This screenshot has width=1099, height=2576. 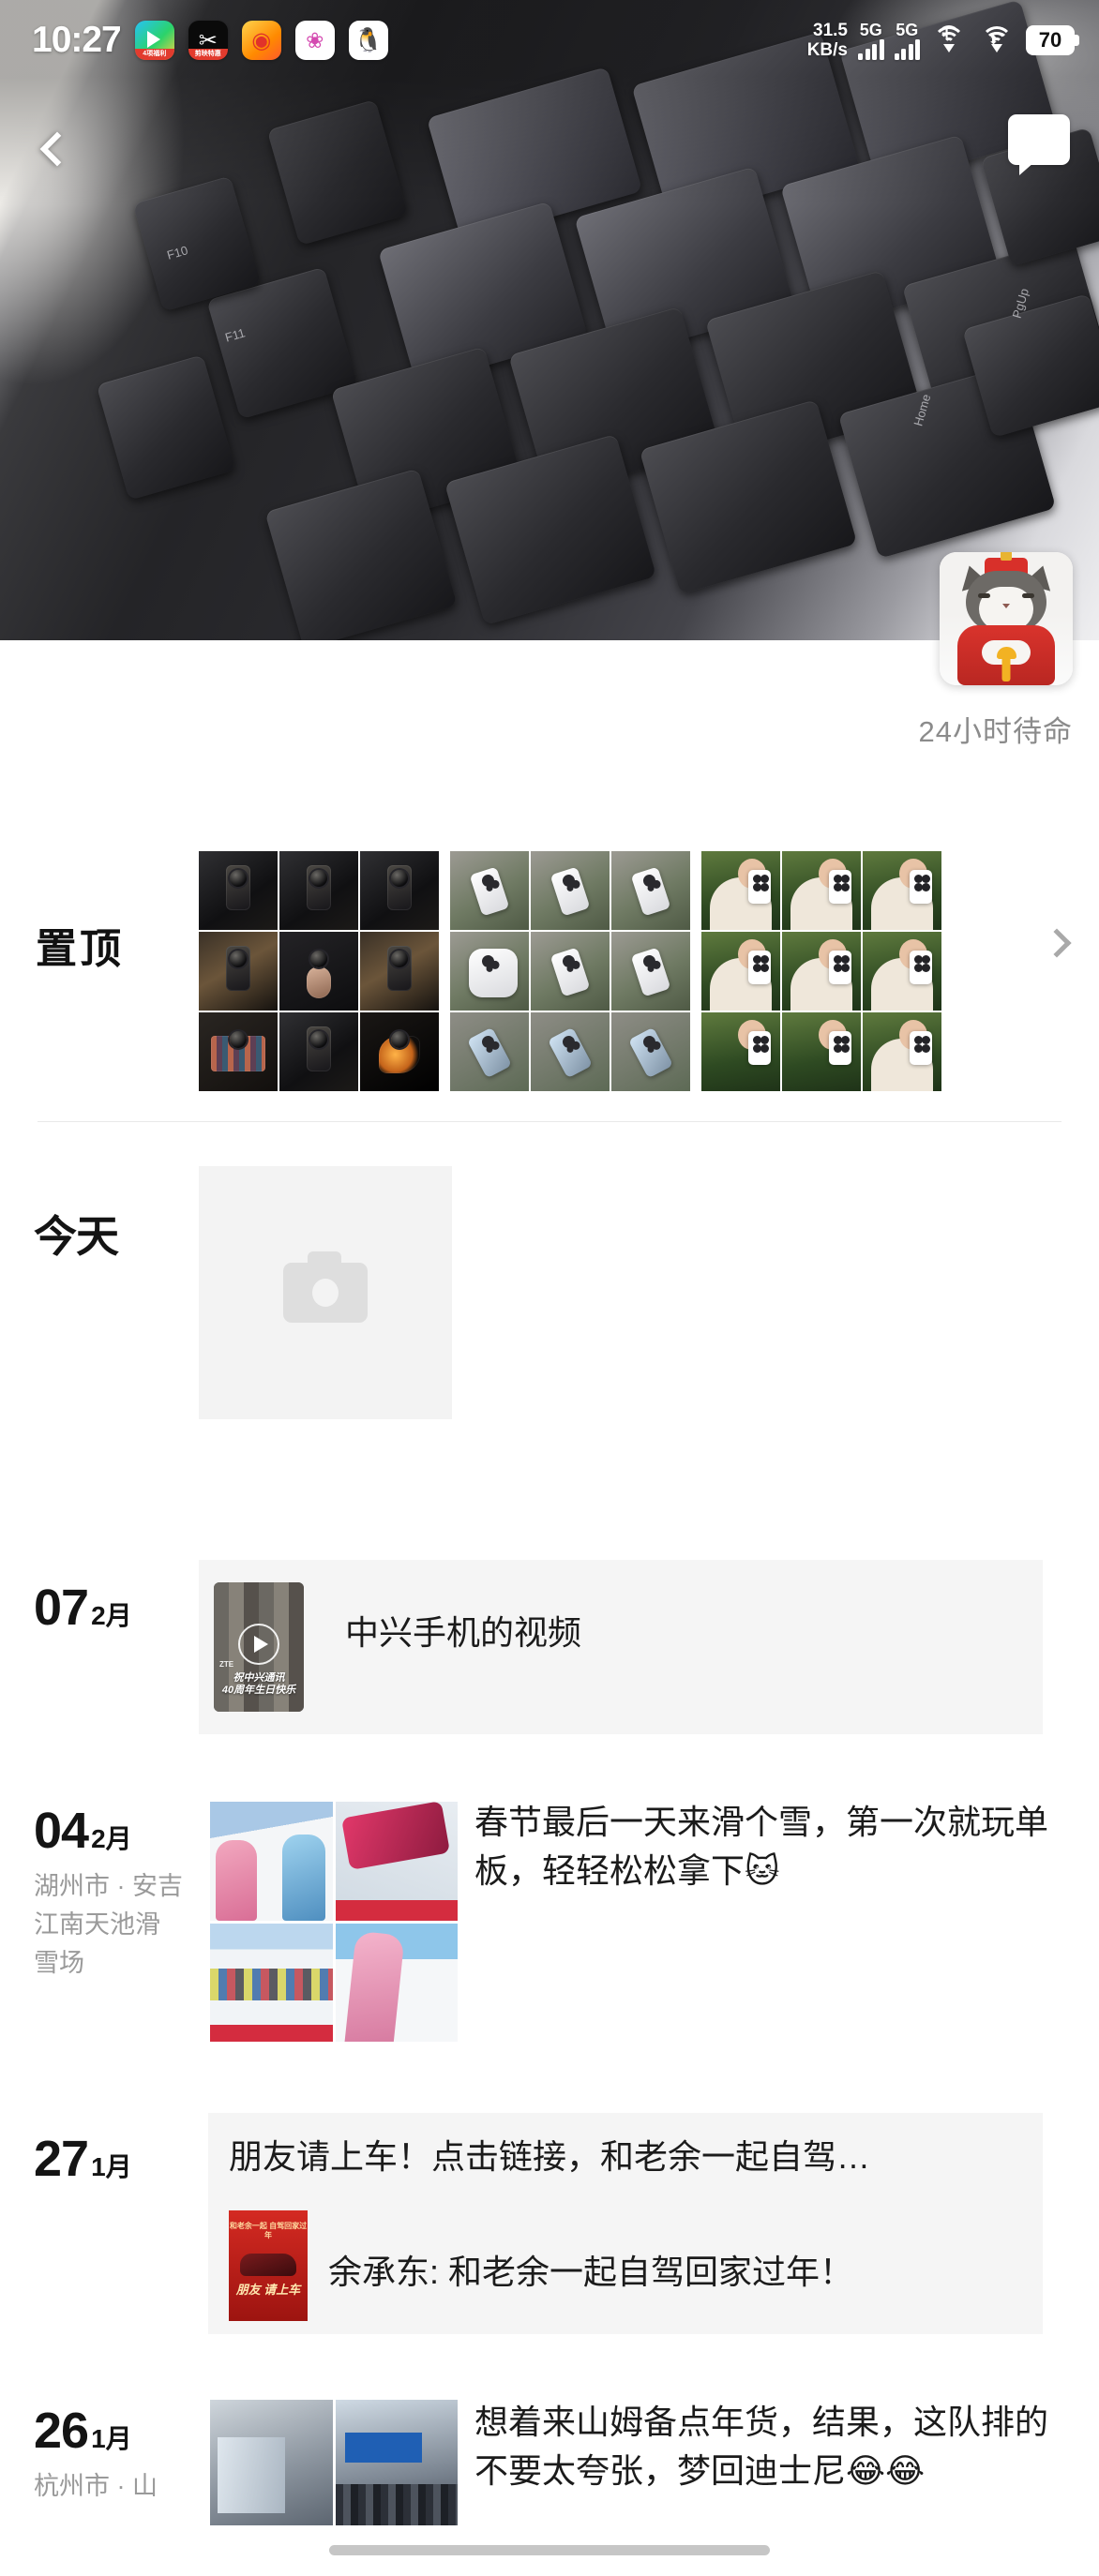 I want to click on date-column-today: 今天, so click(x=118, y=1237).